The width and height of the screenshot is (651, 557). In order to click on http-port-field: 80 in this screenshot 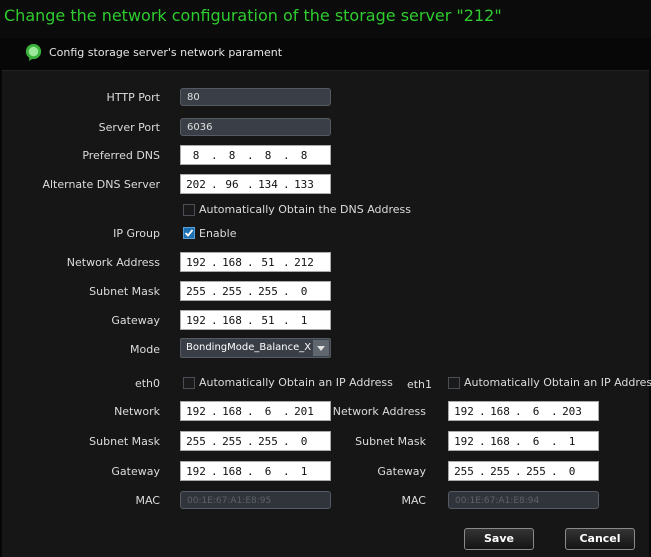, I will do `click(255, 97)`.